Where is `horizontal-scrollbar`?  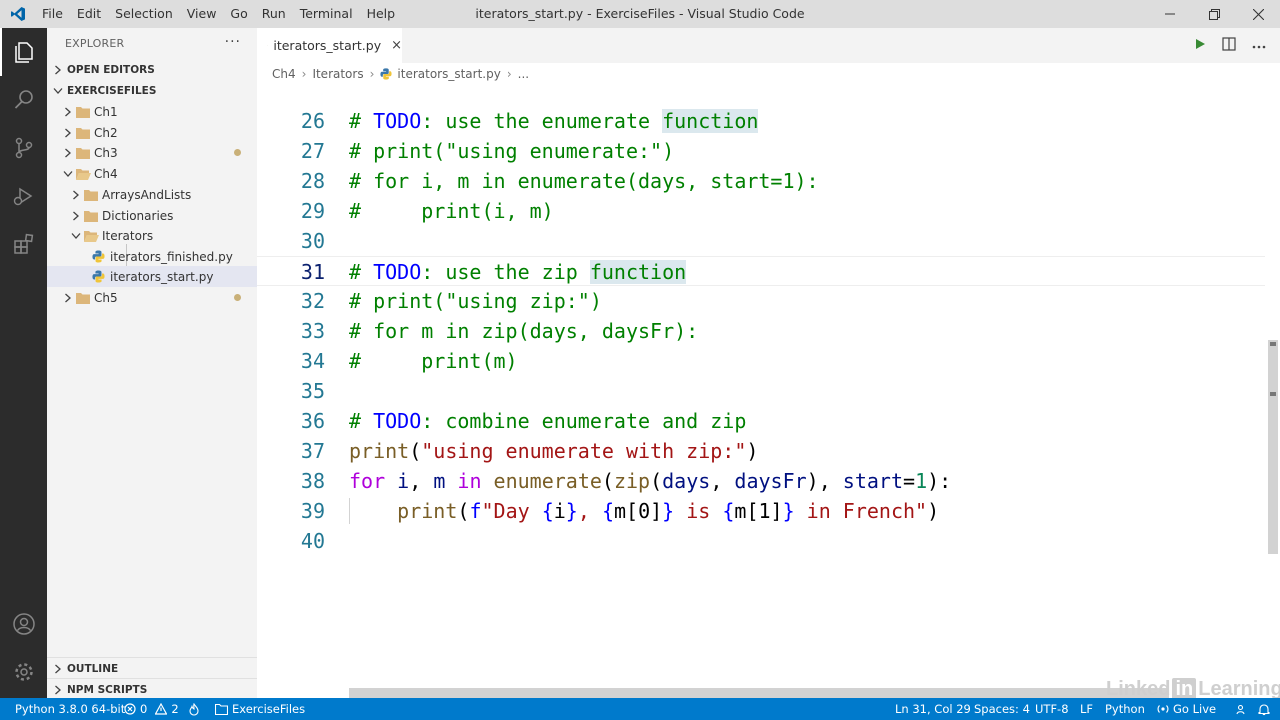
horizontal-scrollbar is located at coordinates (759, 693).